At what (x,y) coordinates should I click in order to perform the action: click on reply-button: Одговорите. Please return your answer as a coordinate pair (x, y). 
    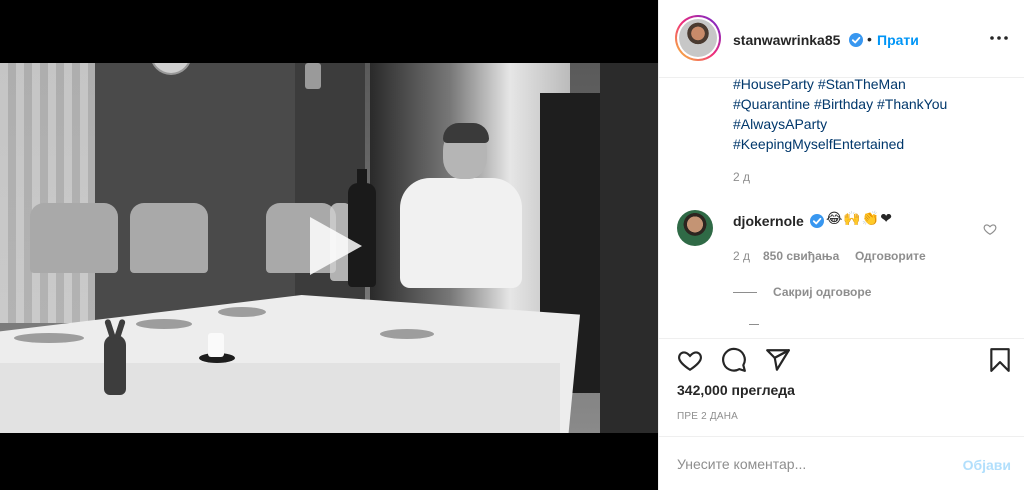
    Looking at the image, I should click on (890, 256).